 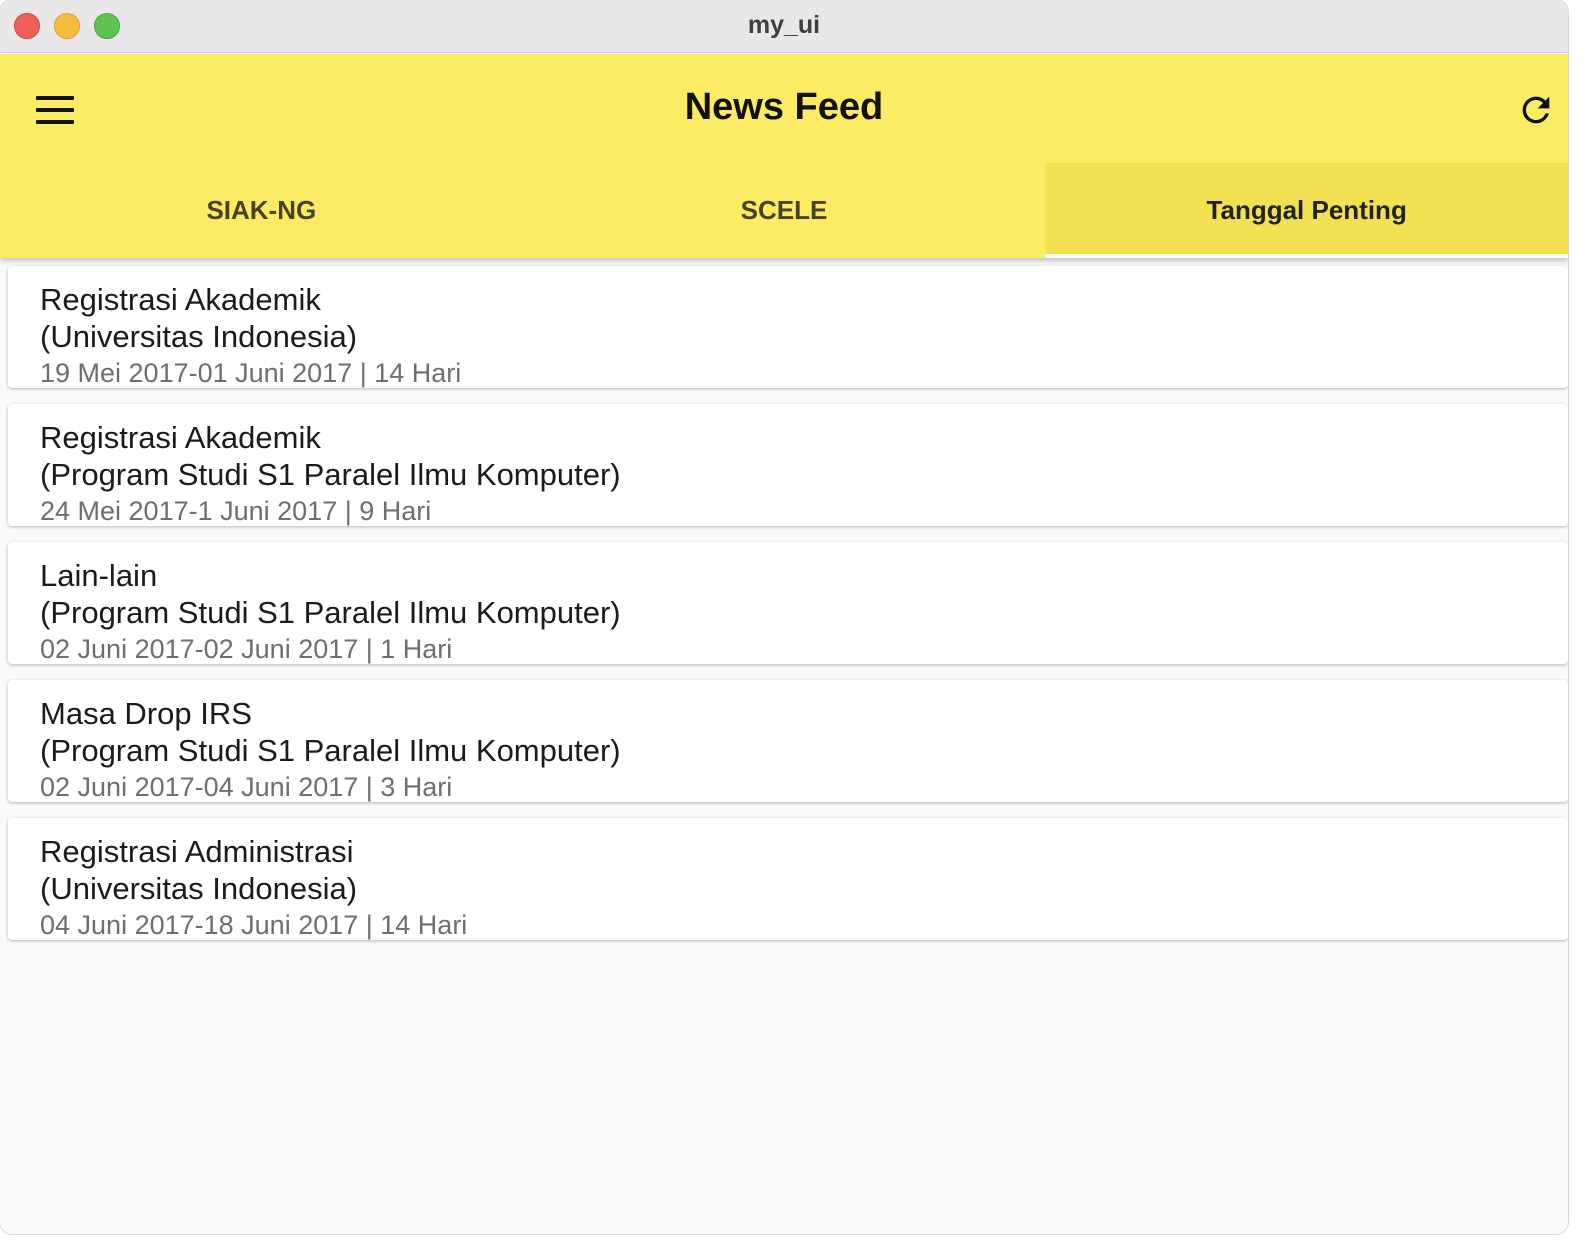 I want to click on tab-label: SIAK-NG, so click(x=261, y=210).